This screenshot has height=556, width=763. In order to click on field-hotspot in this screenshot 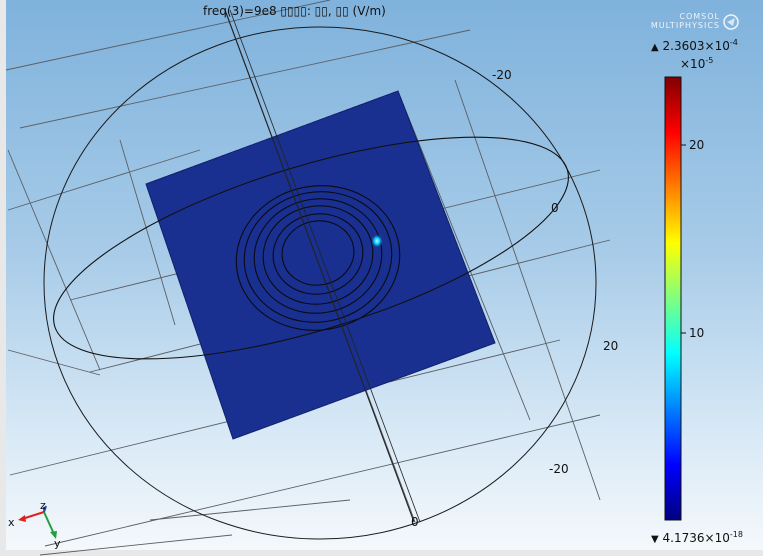, I will do `click(377, 241)`.